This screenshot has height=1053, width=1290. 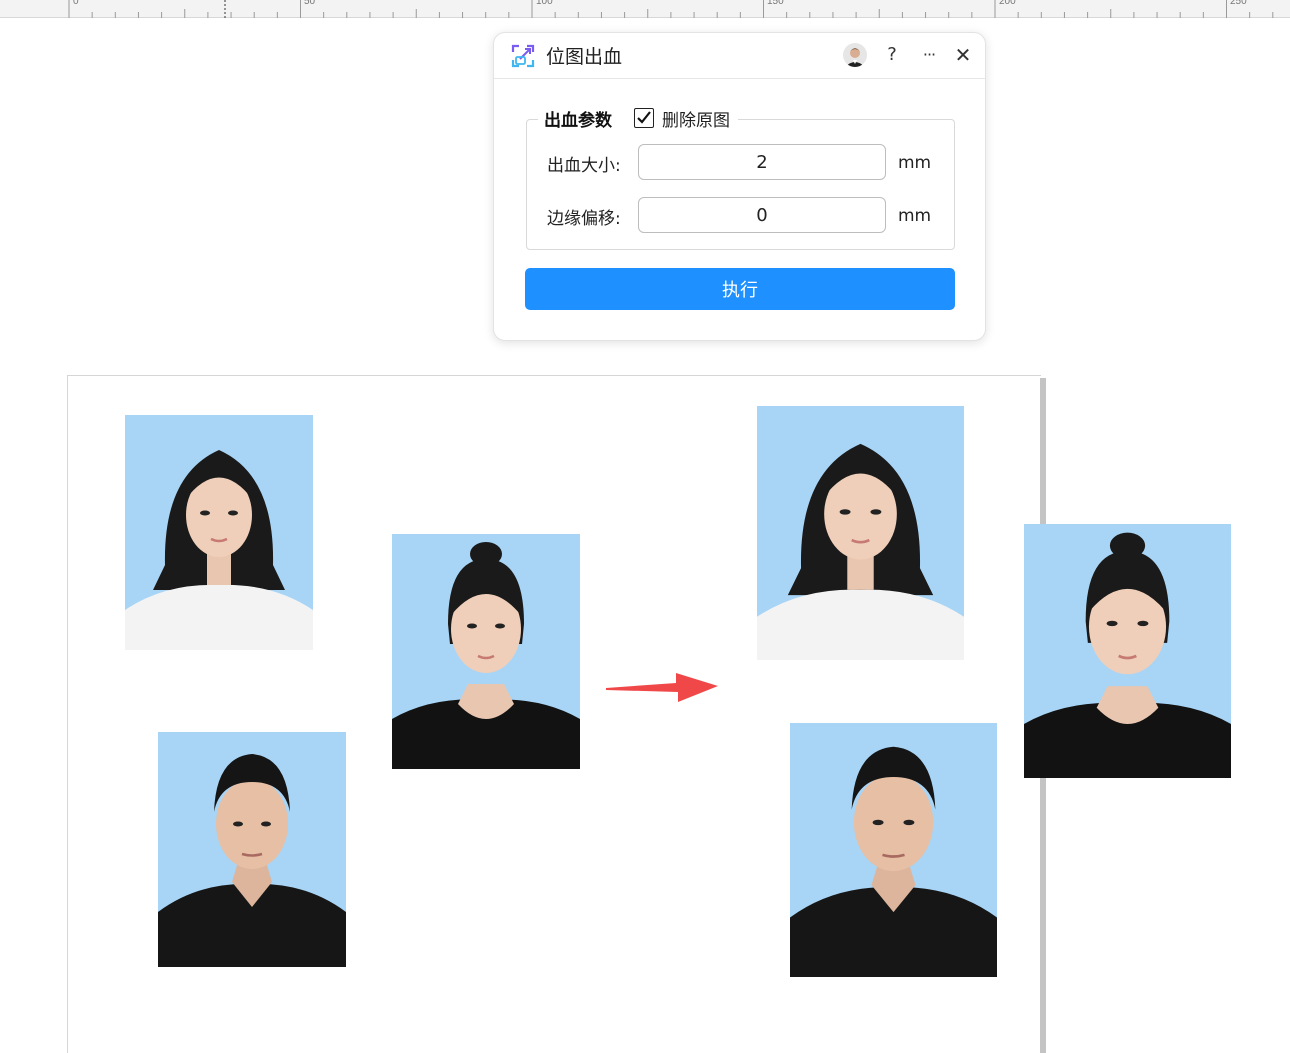 I want to click on bleed-parameters-legend: 出血参数 删除原图, so click(x=638, y=118).